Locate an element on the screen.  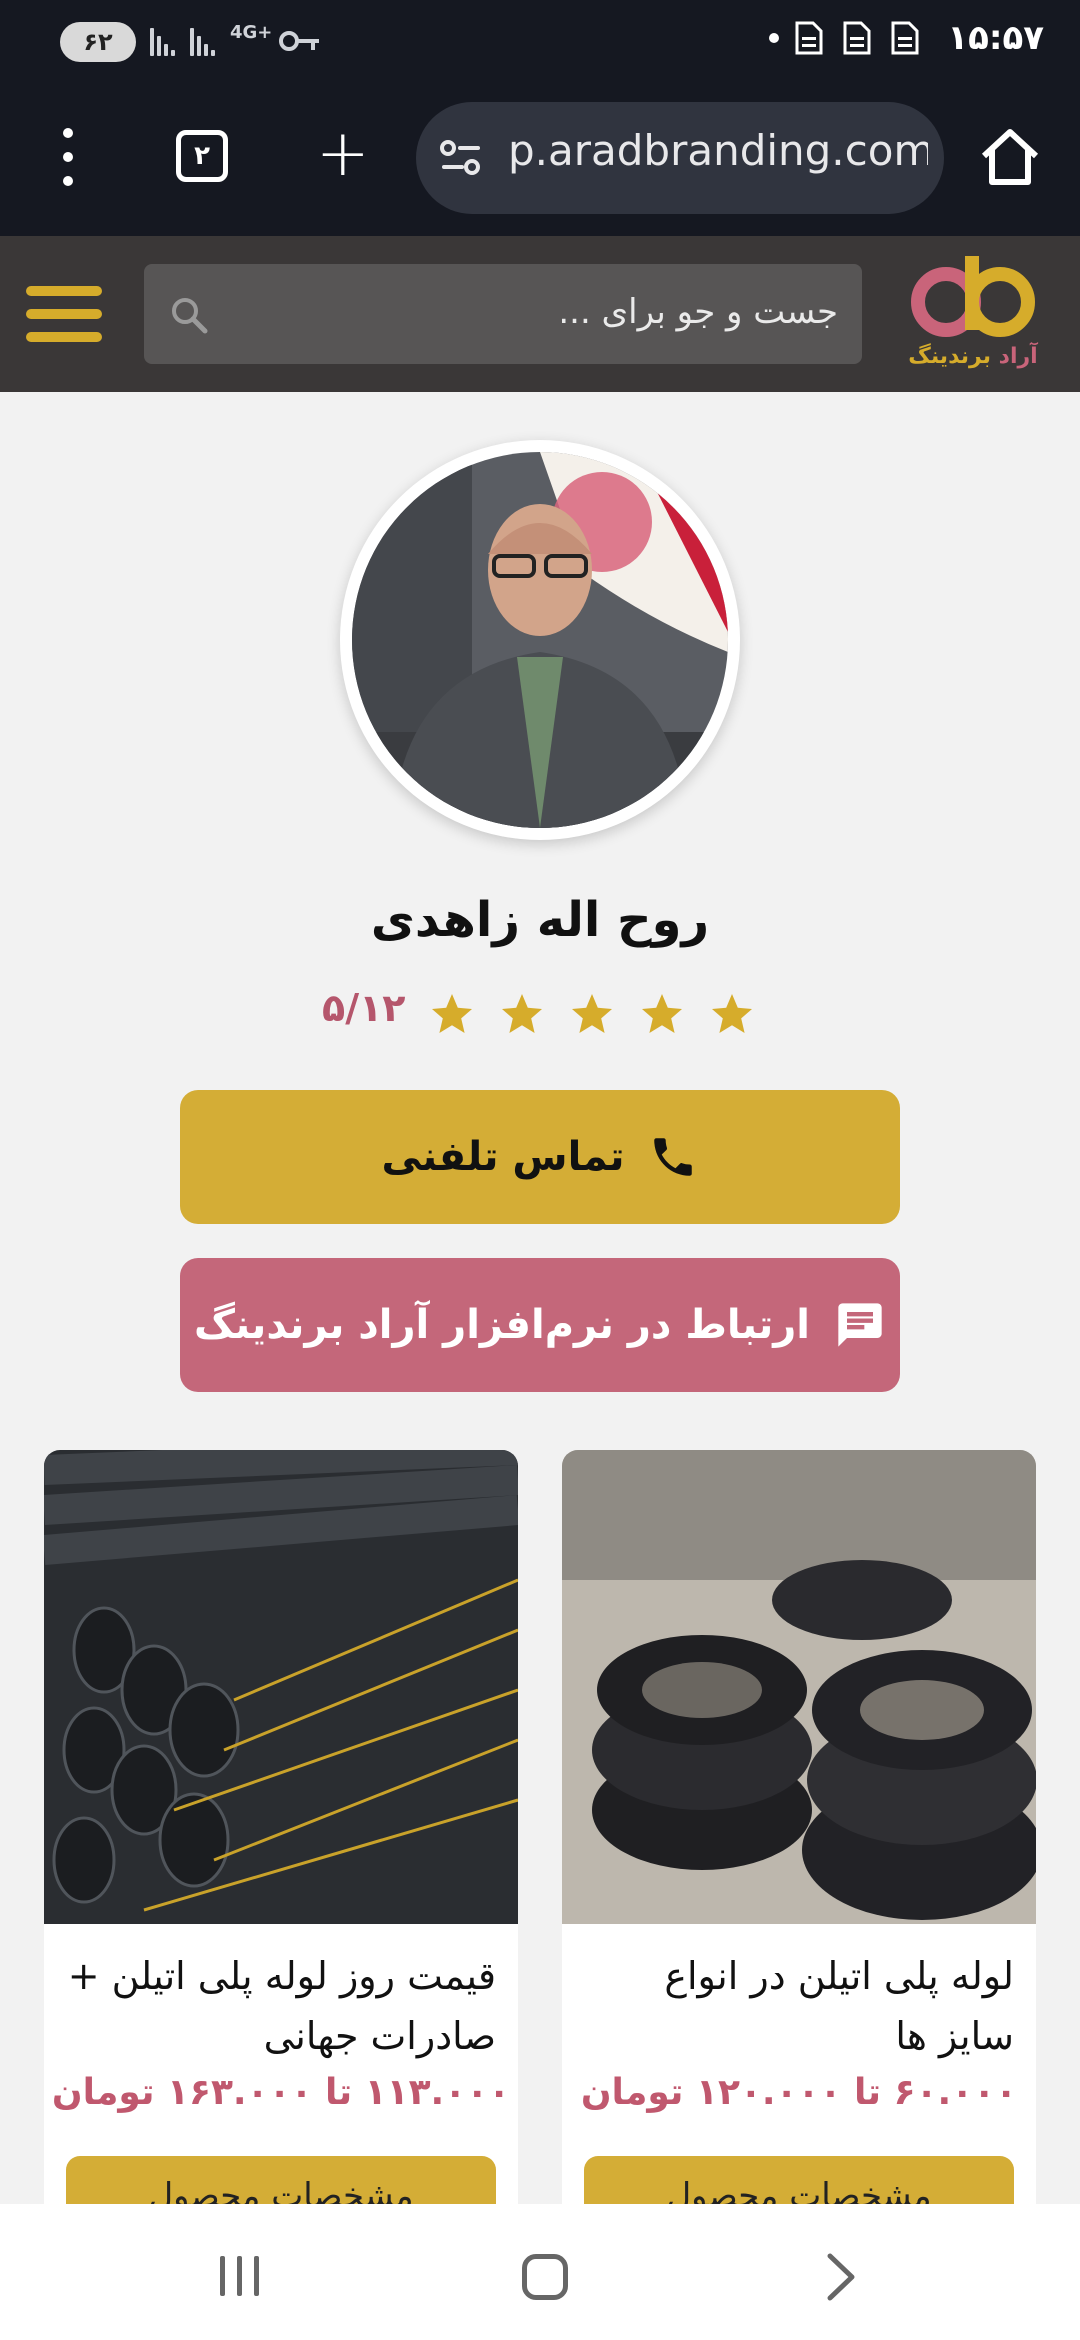
in-app-chat-button: ارتباط در نرم‌افزار آراد برندینگ is located at coordinates (540, 1325).